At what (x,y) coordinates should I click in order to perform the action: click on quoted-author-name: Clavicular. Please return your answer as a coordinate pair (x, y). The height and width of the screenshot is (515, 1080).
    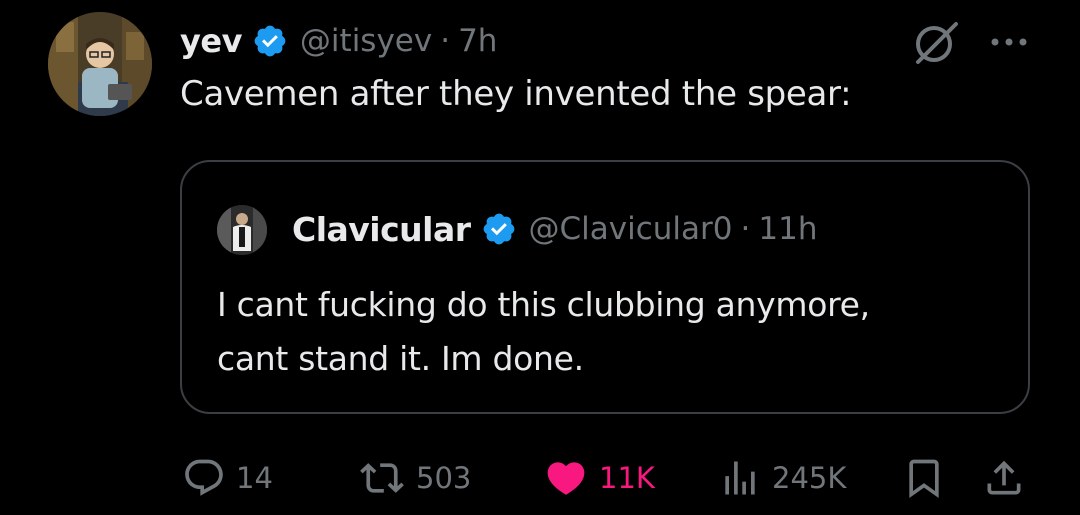
    Looking at the image, I should click on (381, 229).